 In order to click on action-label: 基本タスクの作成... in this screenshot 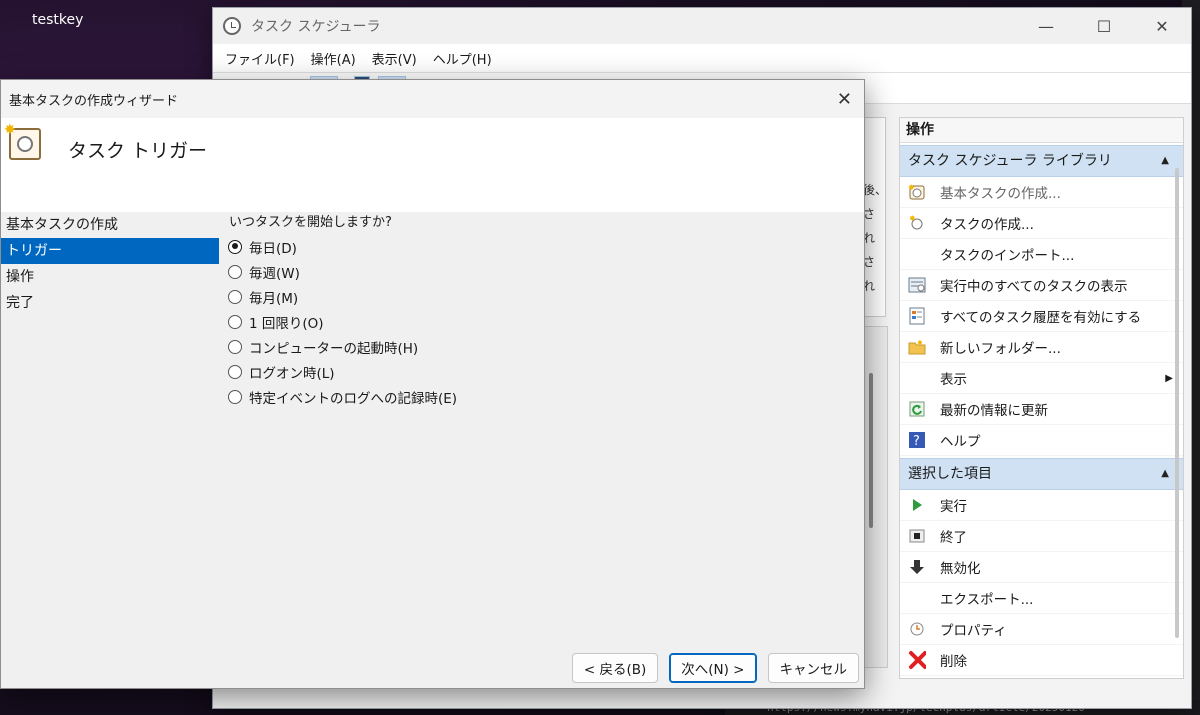, I will do `click(1000, 194)`.